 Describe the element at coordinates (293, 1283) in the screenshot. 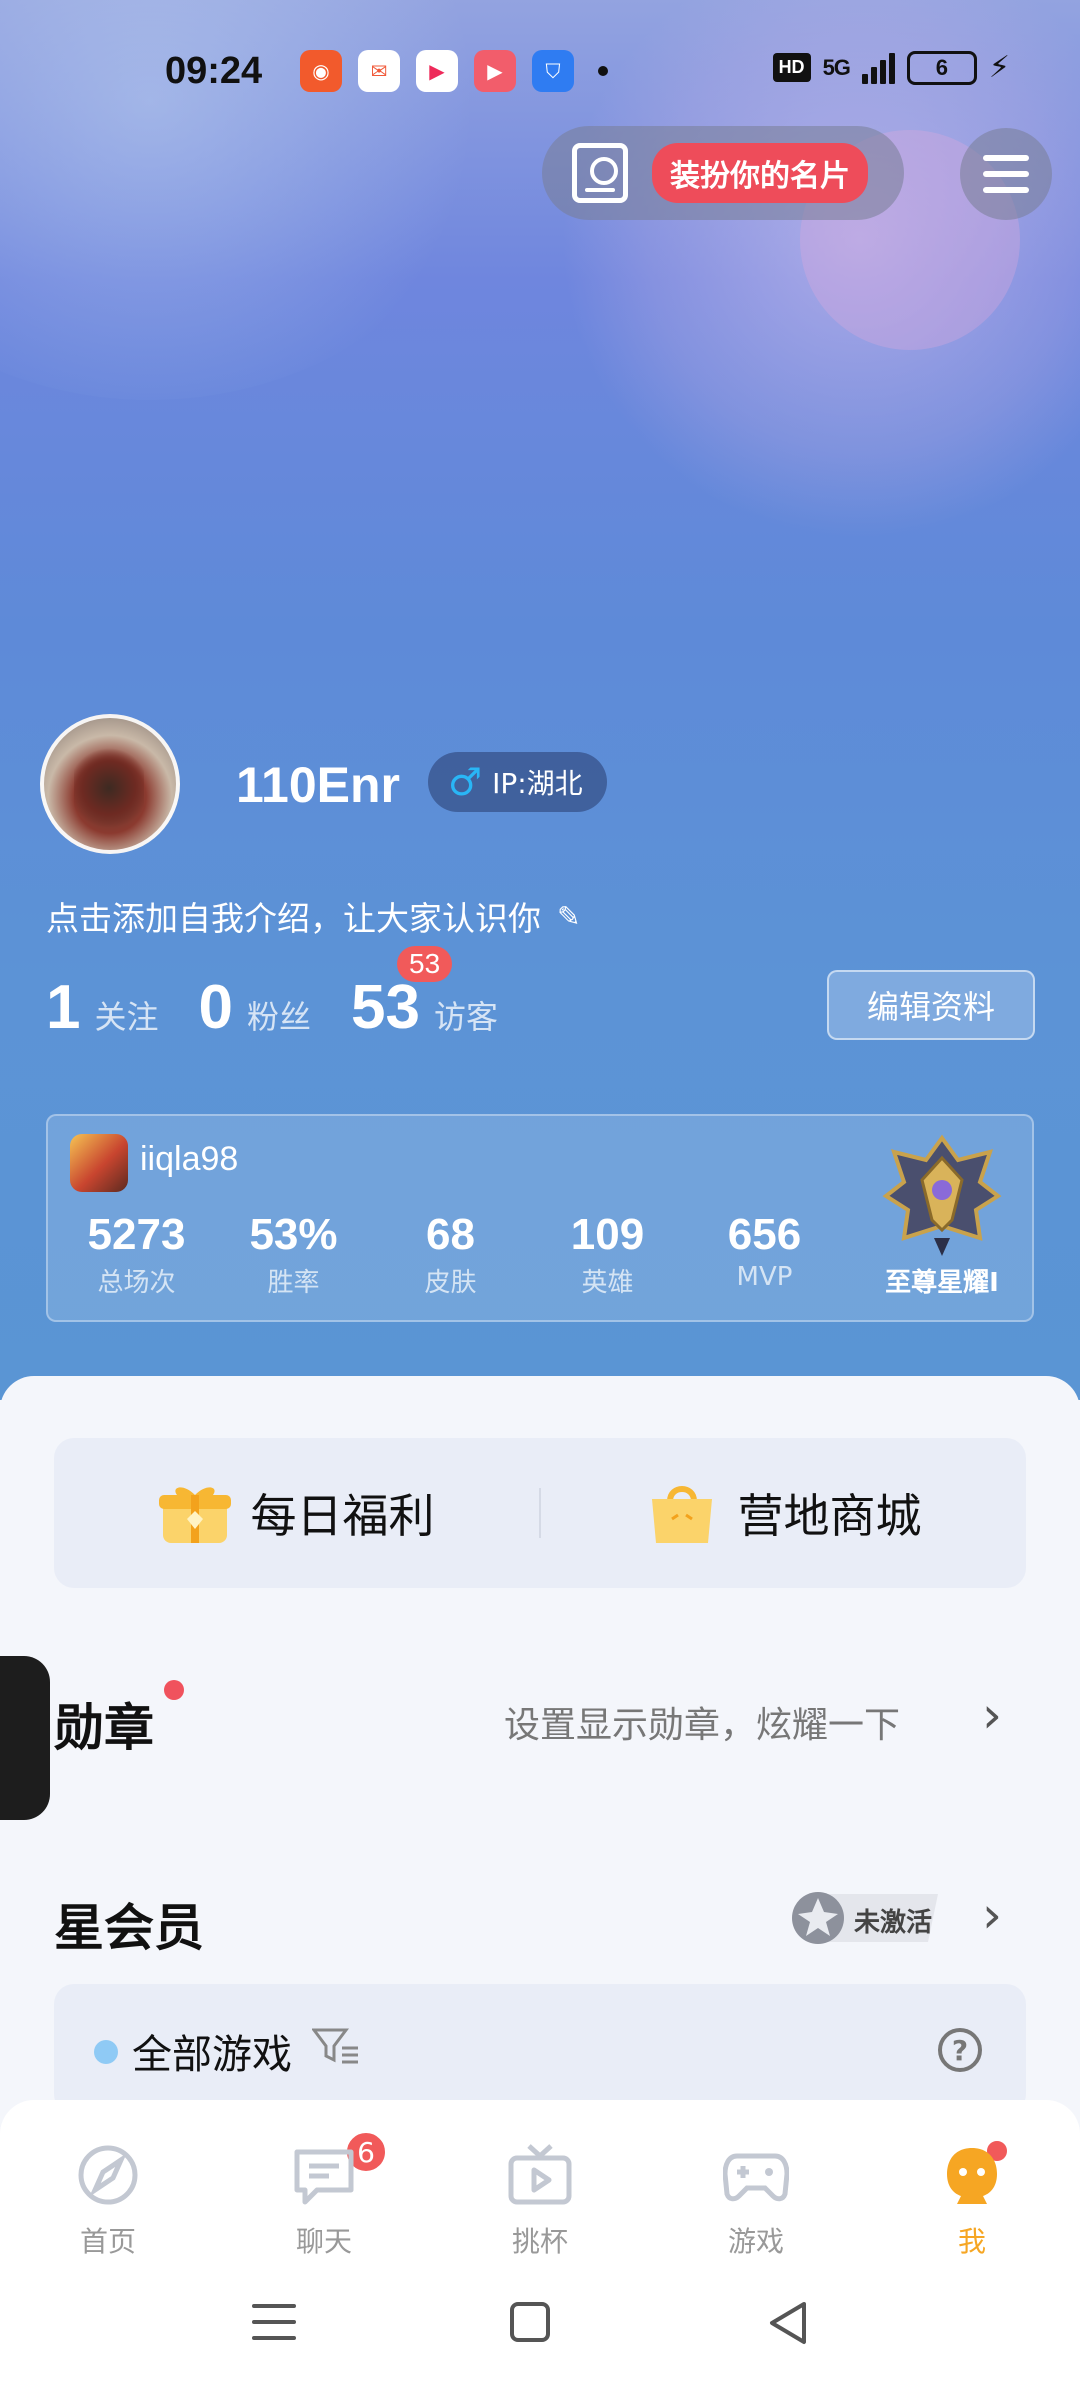

I see `stat-label: 胜率` at that location.